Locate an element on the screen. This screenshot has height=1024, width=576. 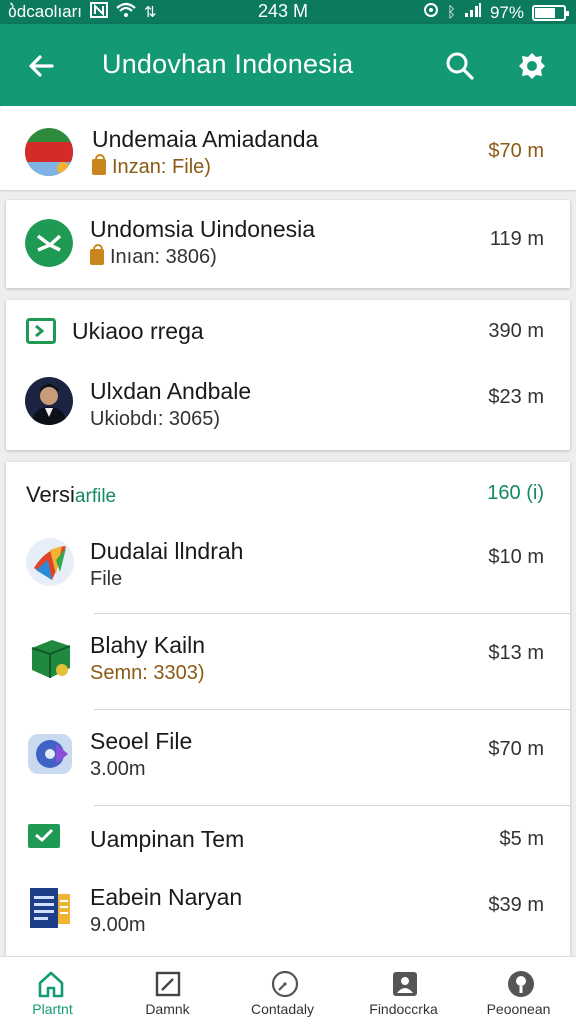
item-title: Ukiaoo rrega is located at coordinates (138, 331).